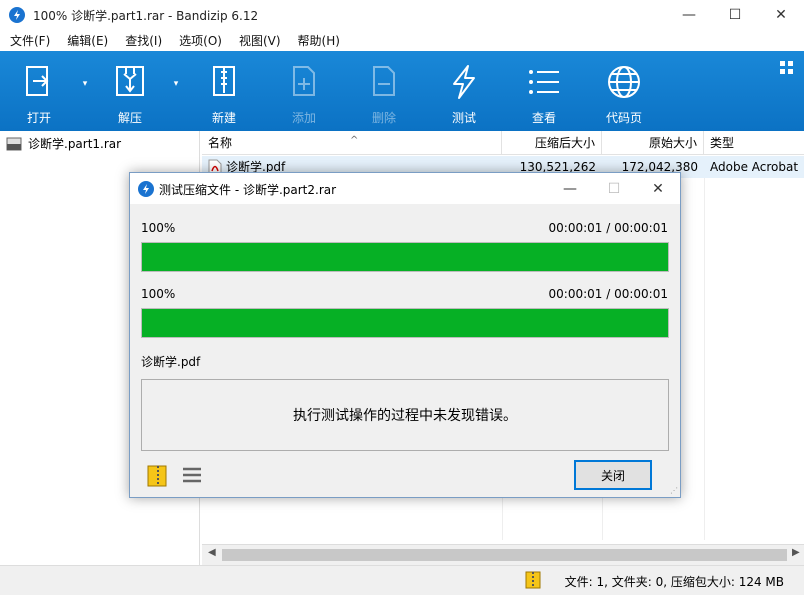 The height and width of the screenshot is (595, 804). I want to click on layout-grid-icon, so click(787, 68).